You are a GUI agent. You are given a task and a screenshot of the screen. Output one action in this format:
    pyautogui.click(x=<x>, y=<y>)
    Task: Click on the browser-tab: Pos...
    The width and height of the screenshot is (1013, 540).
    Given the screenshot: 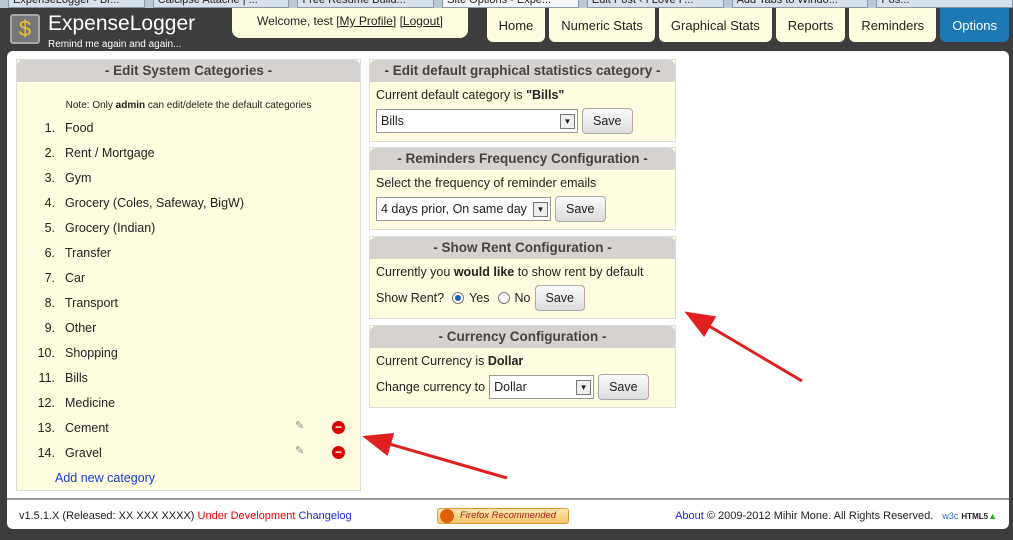 What is the action you would take?
    pyautogui.click(x=944, y=4)
    